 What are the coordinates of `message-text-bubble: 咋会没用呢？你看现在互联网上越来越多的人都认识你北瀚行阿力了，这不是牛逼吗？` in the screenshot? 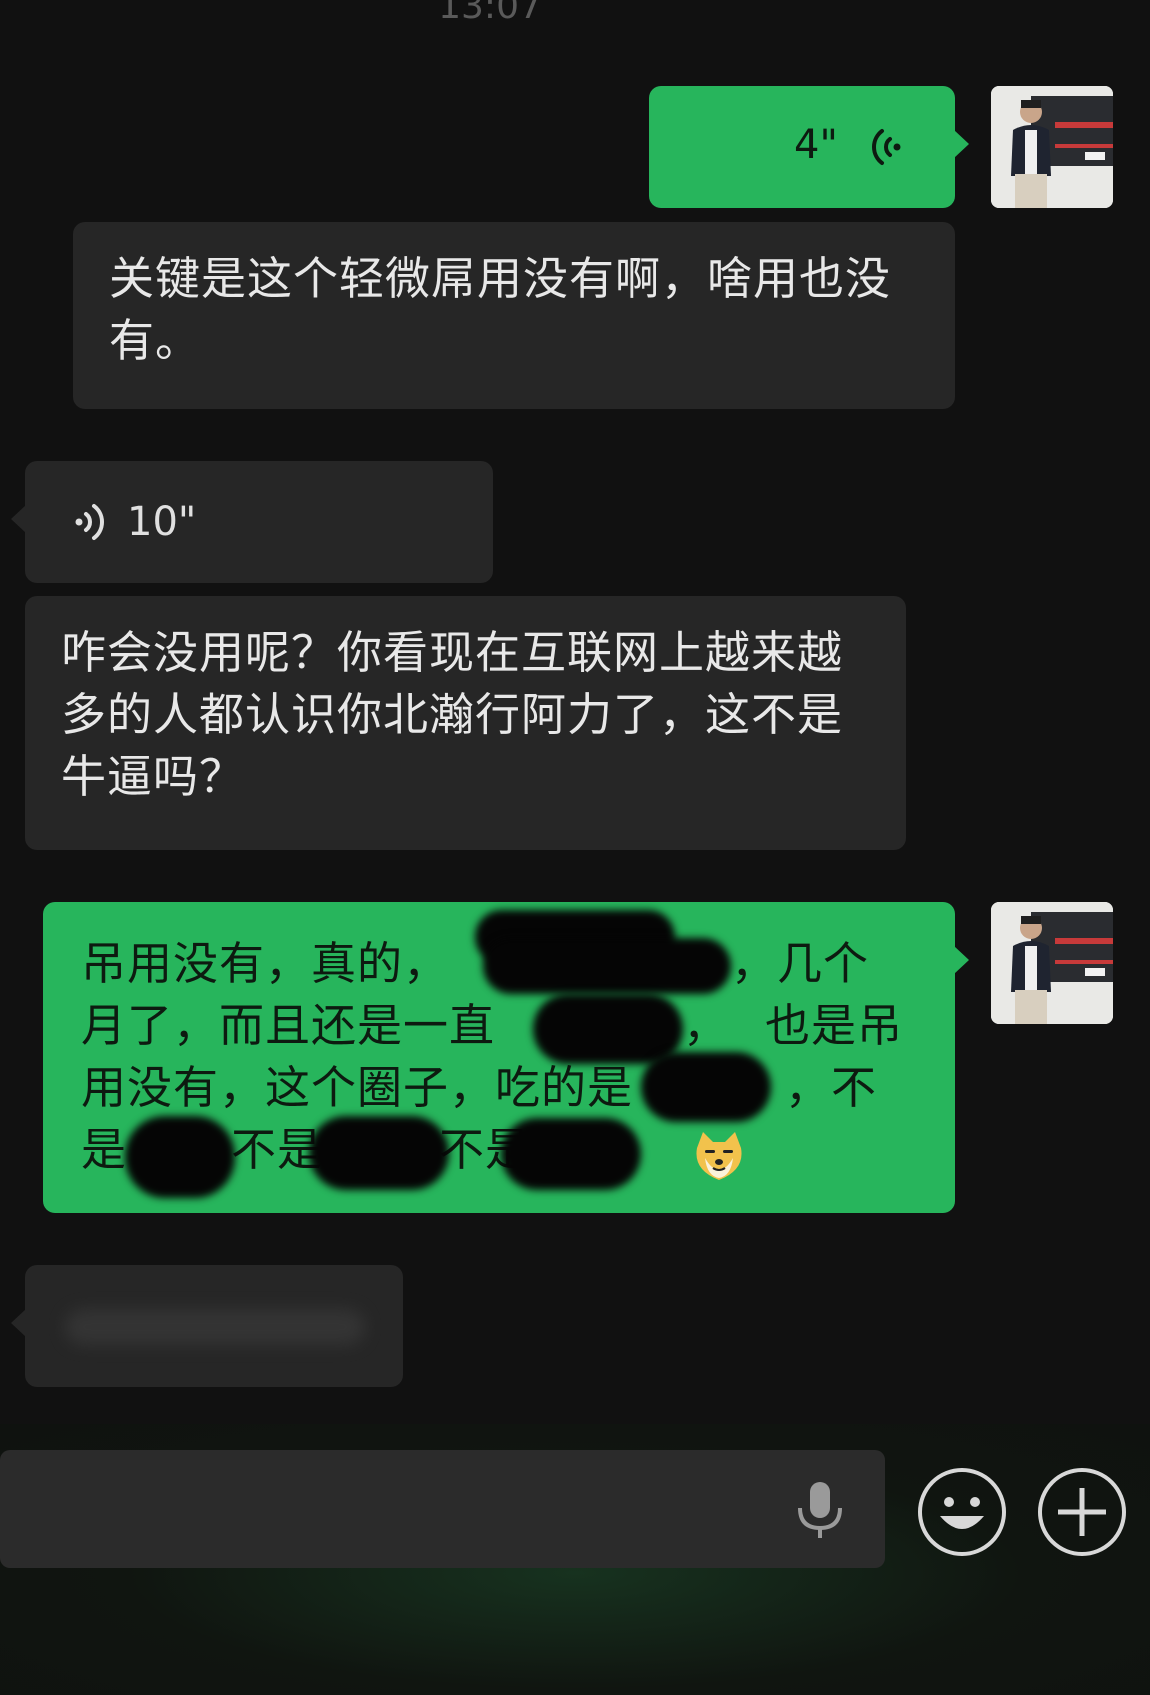 It's located at (465, 723).